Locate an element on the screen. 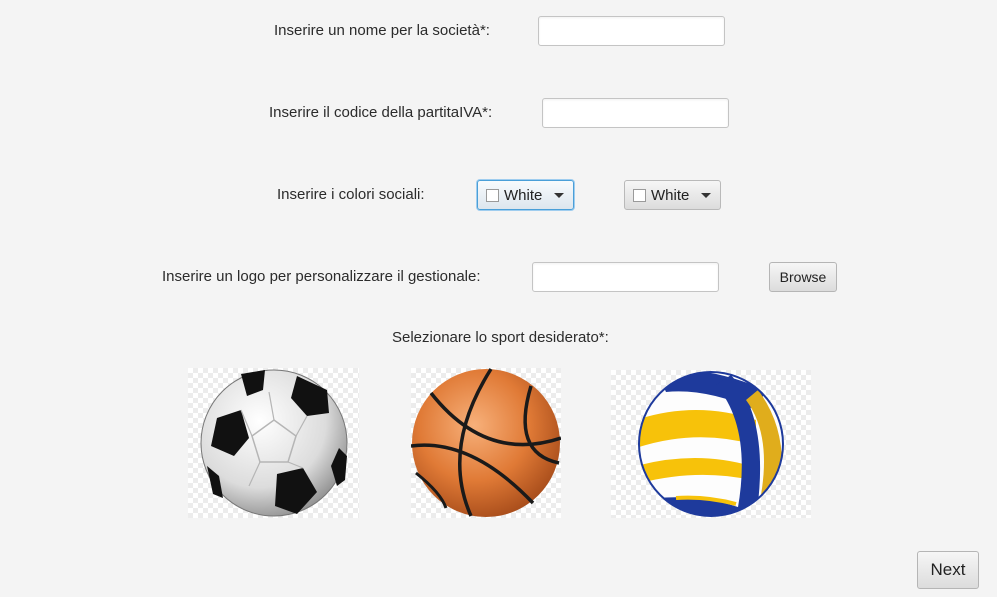 Image resolution: width=997 pixels, height=597 pixels. color-secondary-select: White is located at coordinates (672, 195).